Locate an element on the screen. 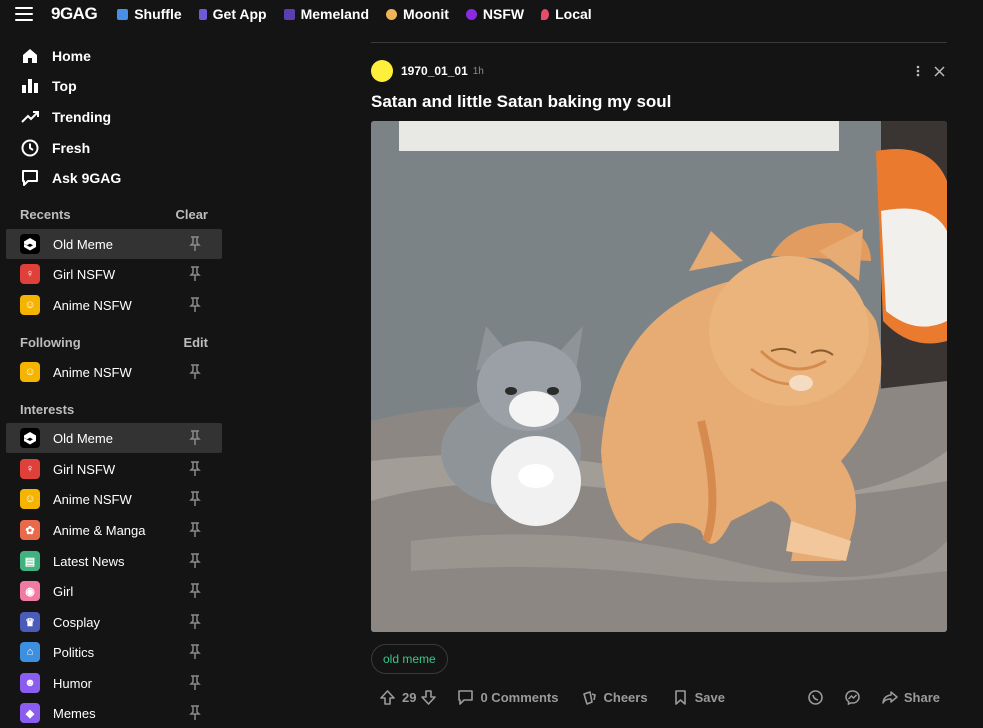 The image size is (983, 728). sidebar-item-trending: Trending is located at coordinates (65, 117).